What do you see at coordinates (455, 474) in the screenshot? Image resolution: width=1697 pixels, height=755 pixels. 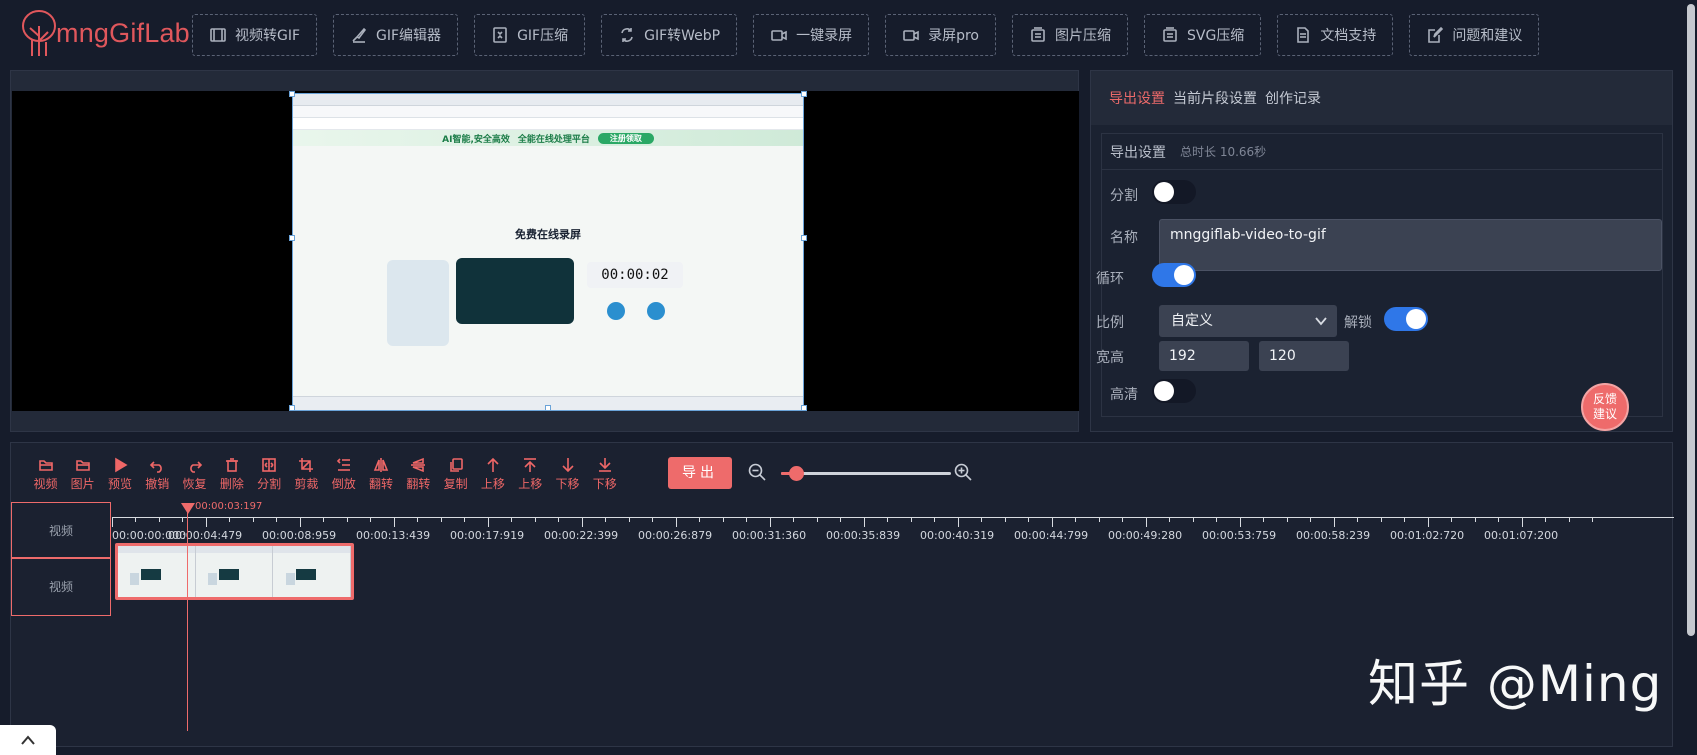 I see `tool-copy-button: 复制` at bounding box center [455, 474].